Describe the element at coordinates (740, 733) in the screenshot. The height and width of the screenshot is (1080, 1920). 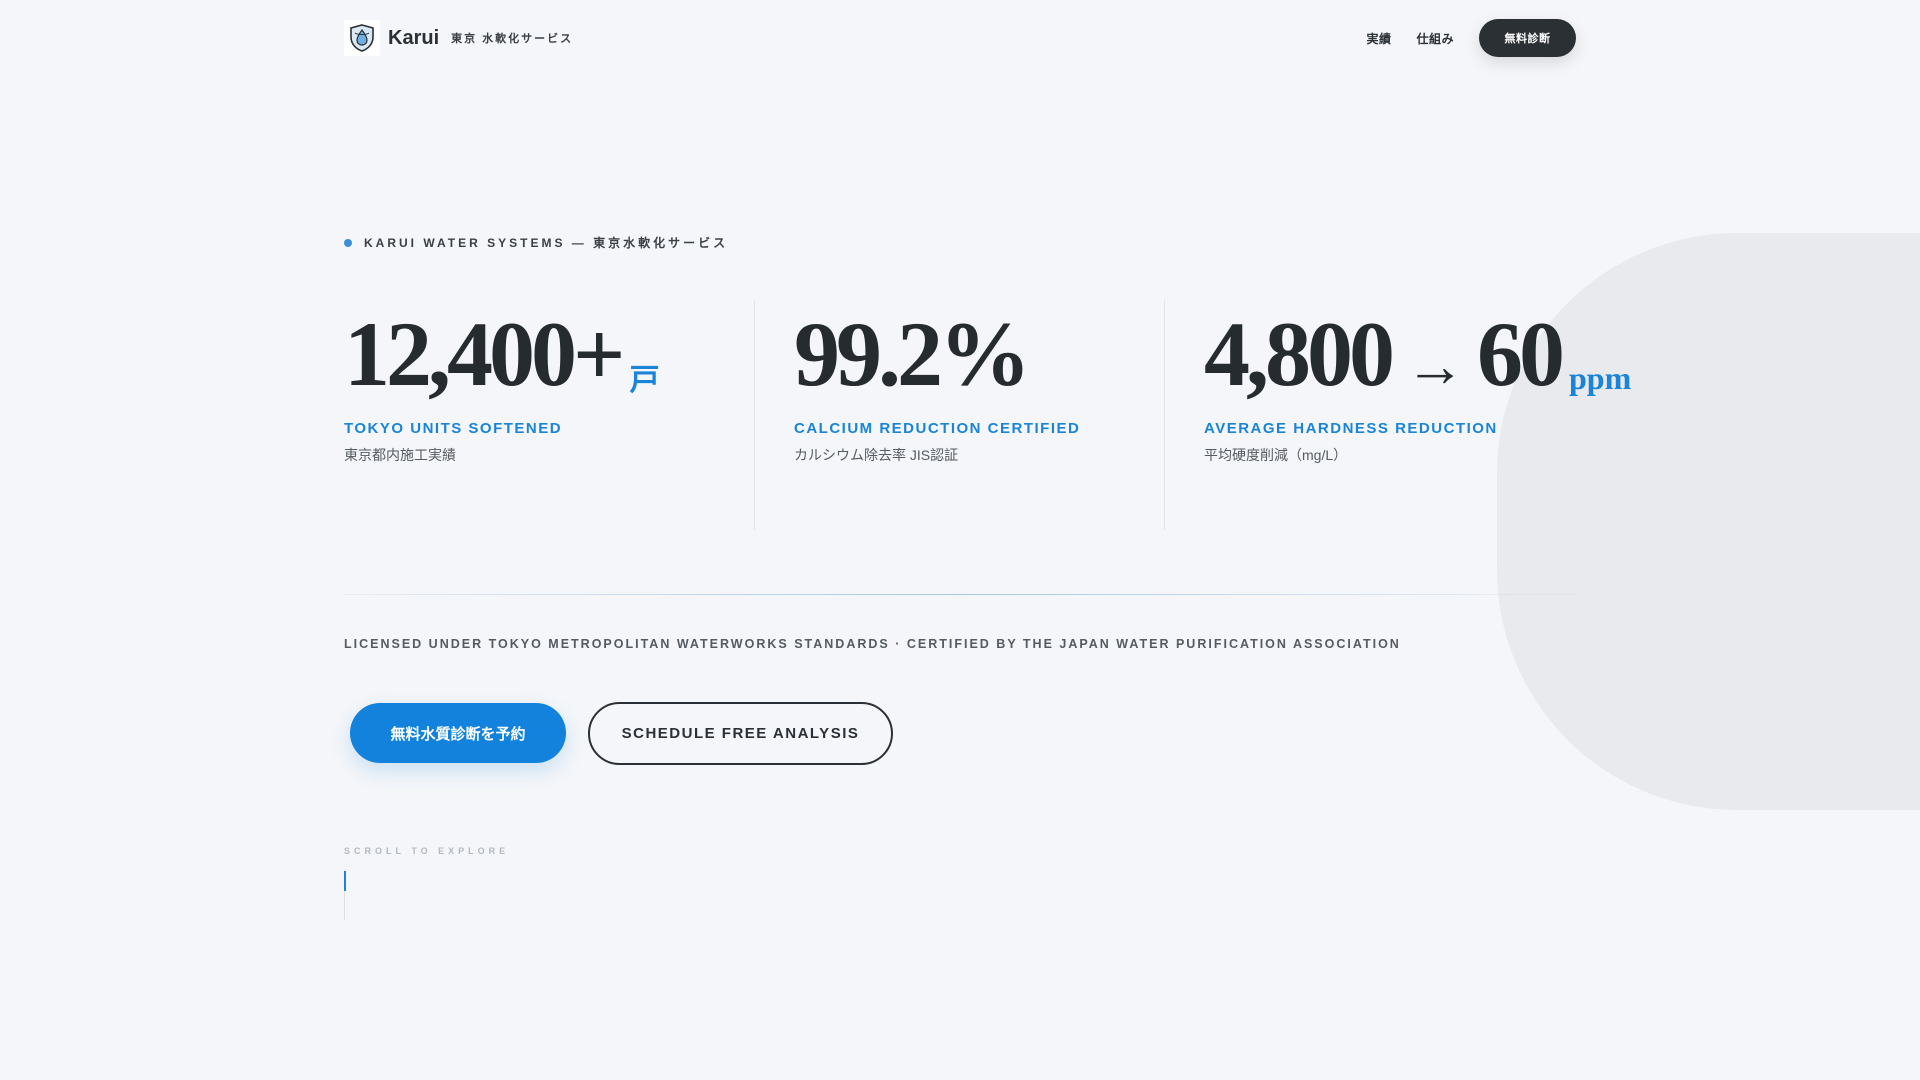
I see `schedule-free-analysis-button: SCHEDULE FREE ANALYSIS` at that location.